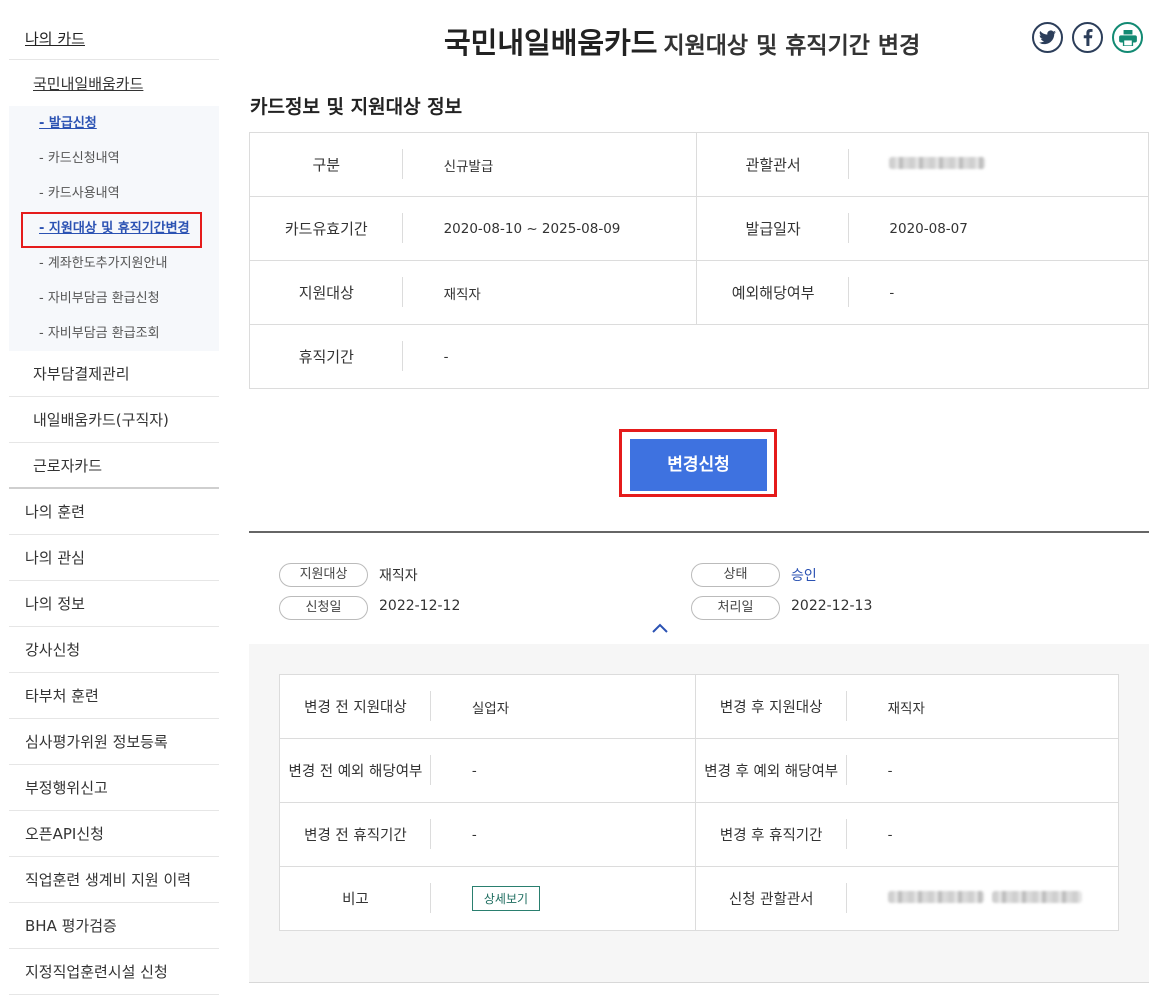 The width and height of the screenshot is (1161, 995). Describe the element at coordinates (114, 466) in the screenshot. I see `sidebar-item-worker-card: 근로자카드` at that location.